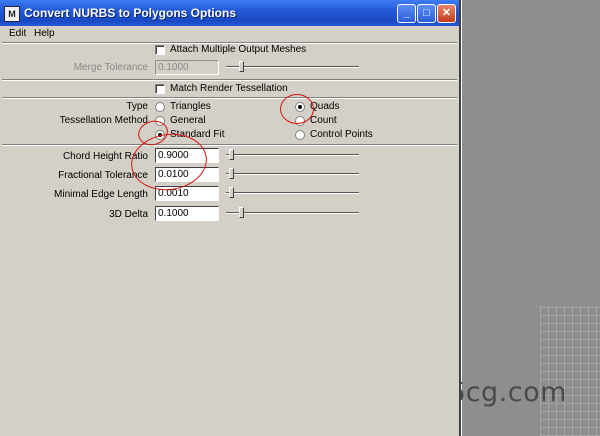 Image resolution: width=600 pixels, height=436 pixels. Describe the element at coordinates (128, 214) in the screenshot. I see `3d-delta-label: 3D Delta` at that location.